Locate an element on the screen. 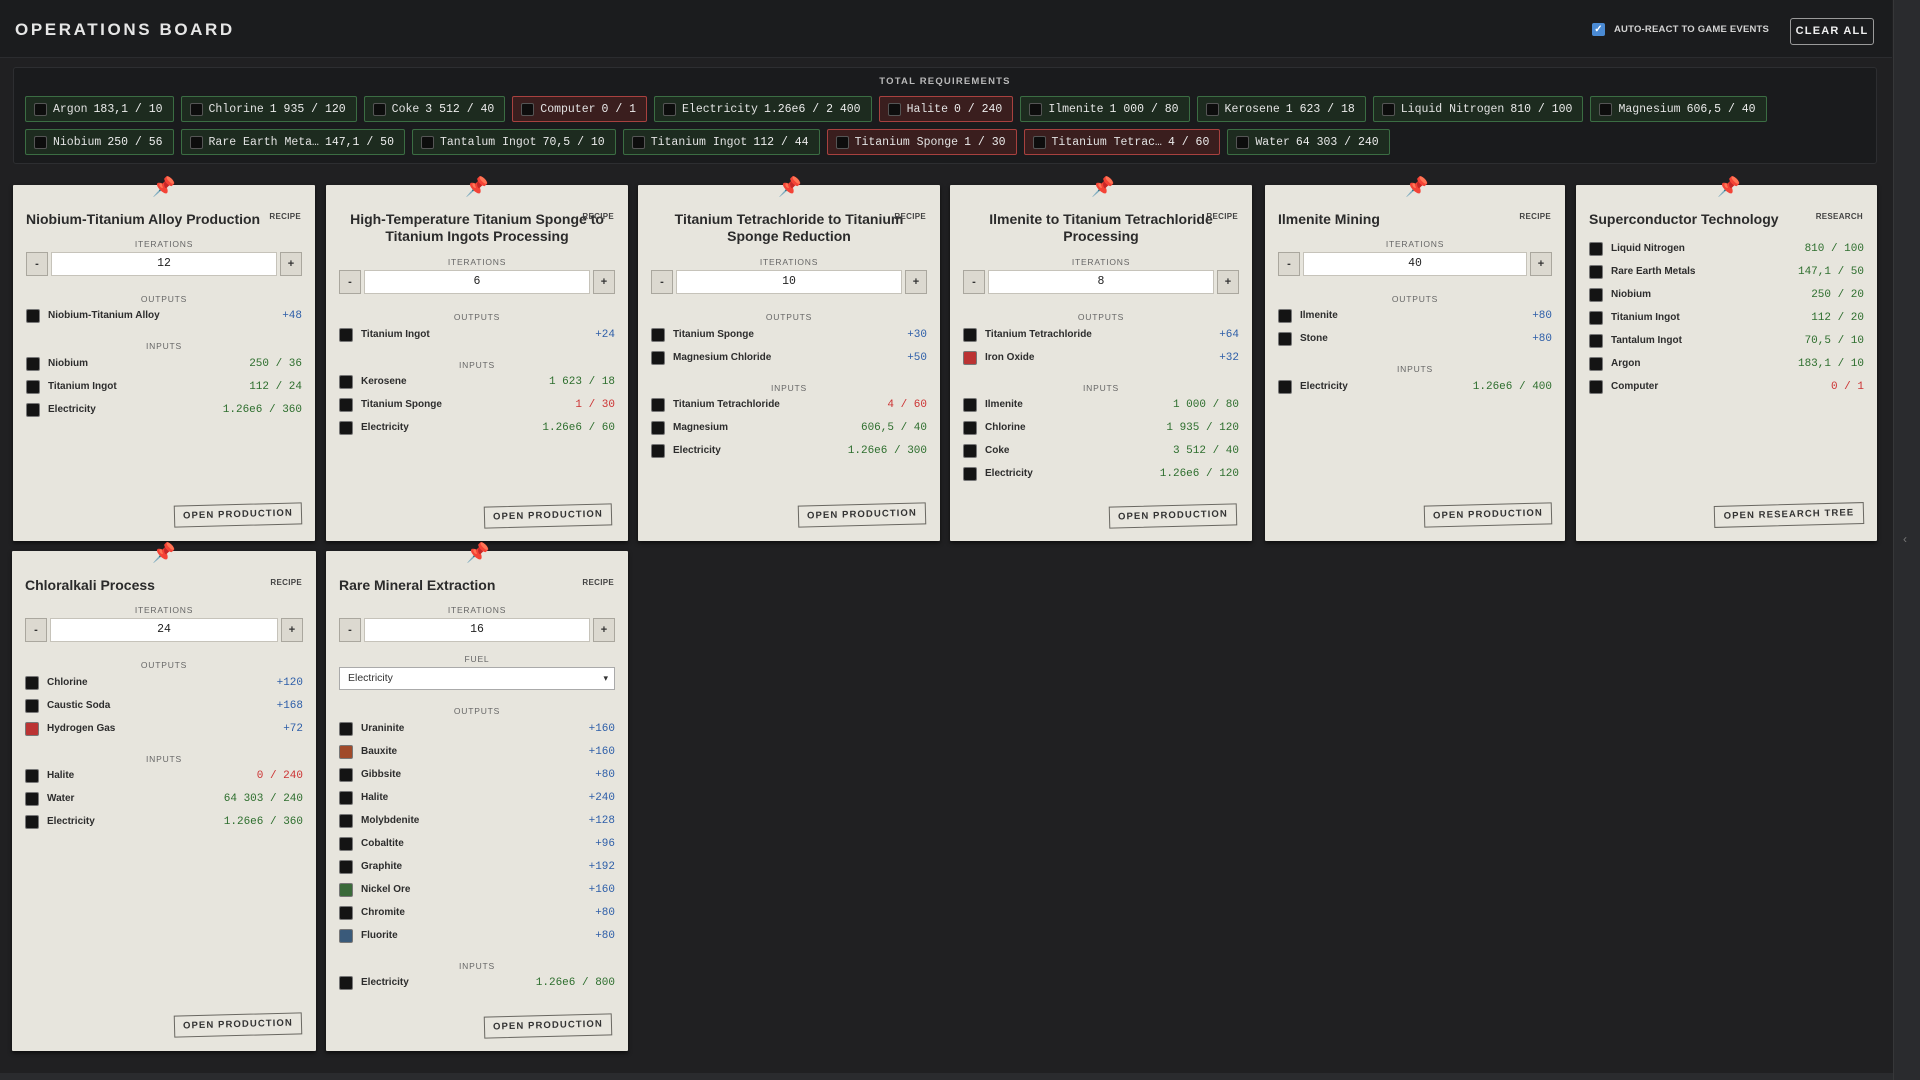 The height and width of the screenshot is (1080, 1920). iterations-input: 10 is located at coordinates (789, 282).